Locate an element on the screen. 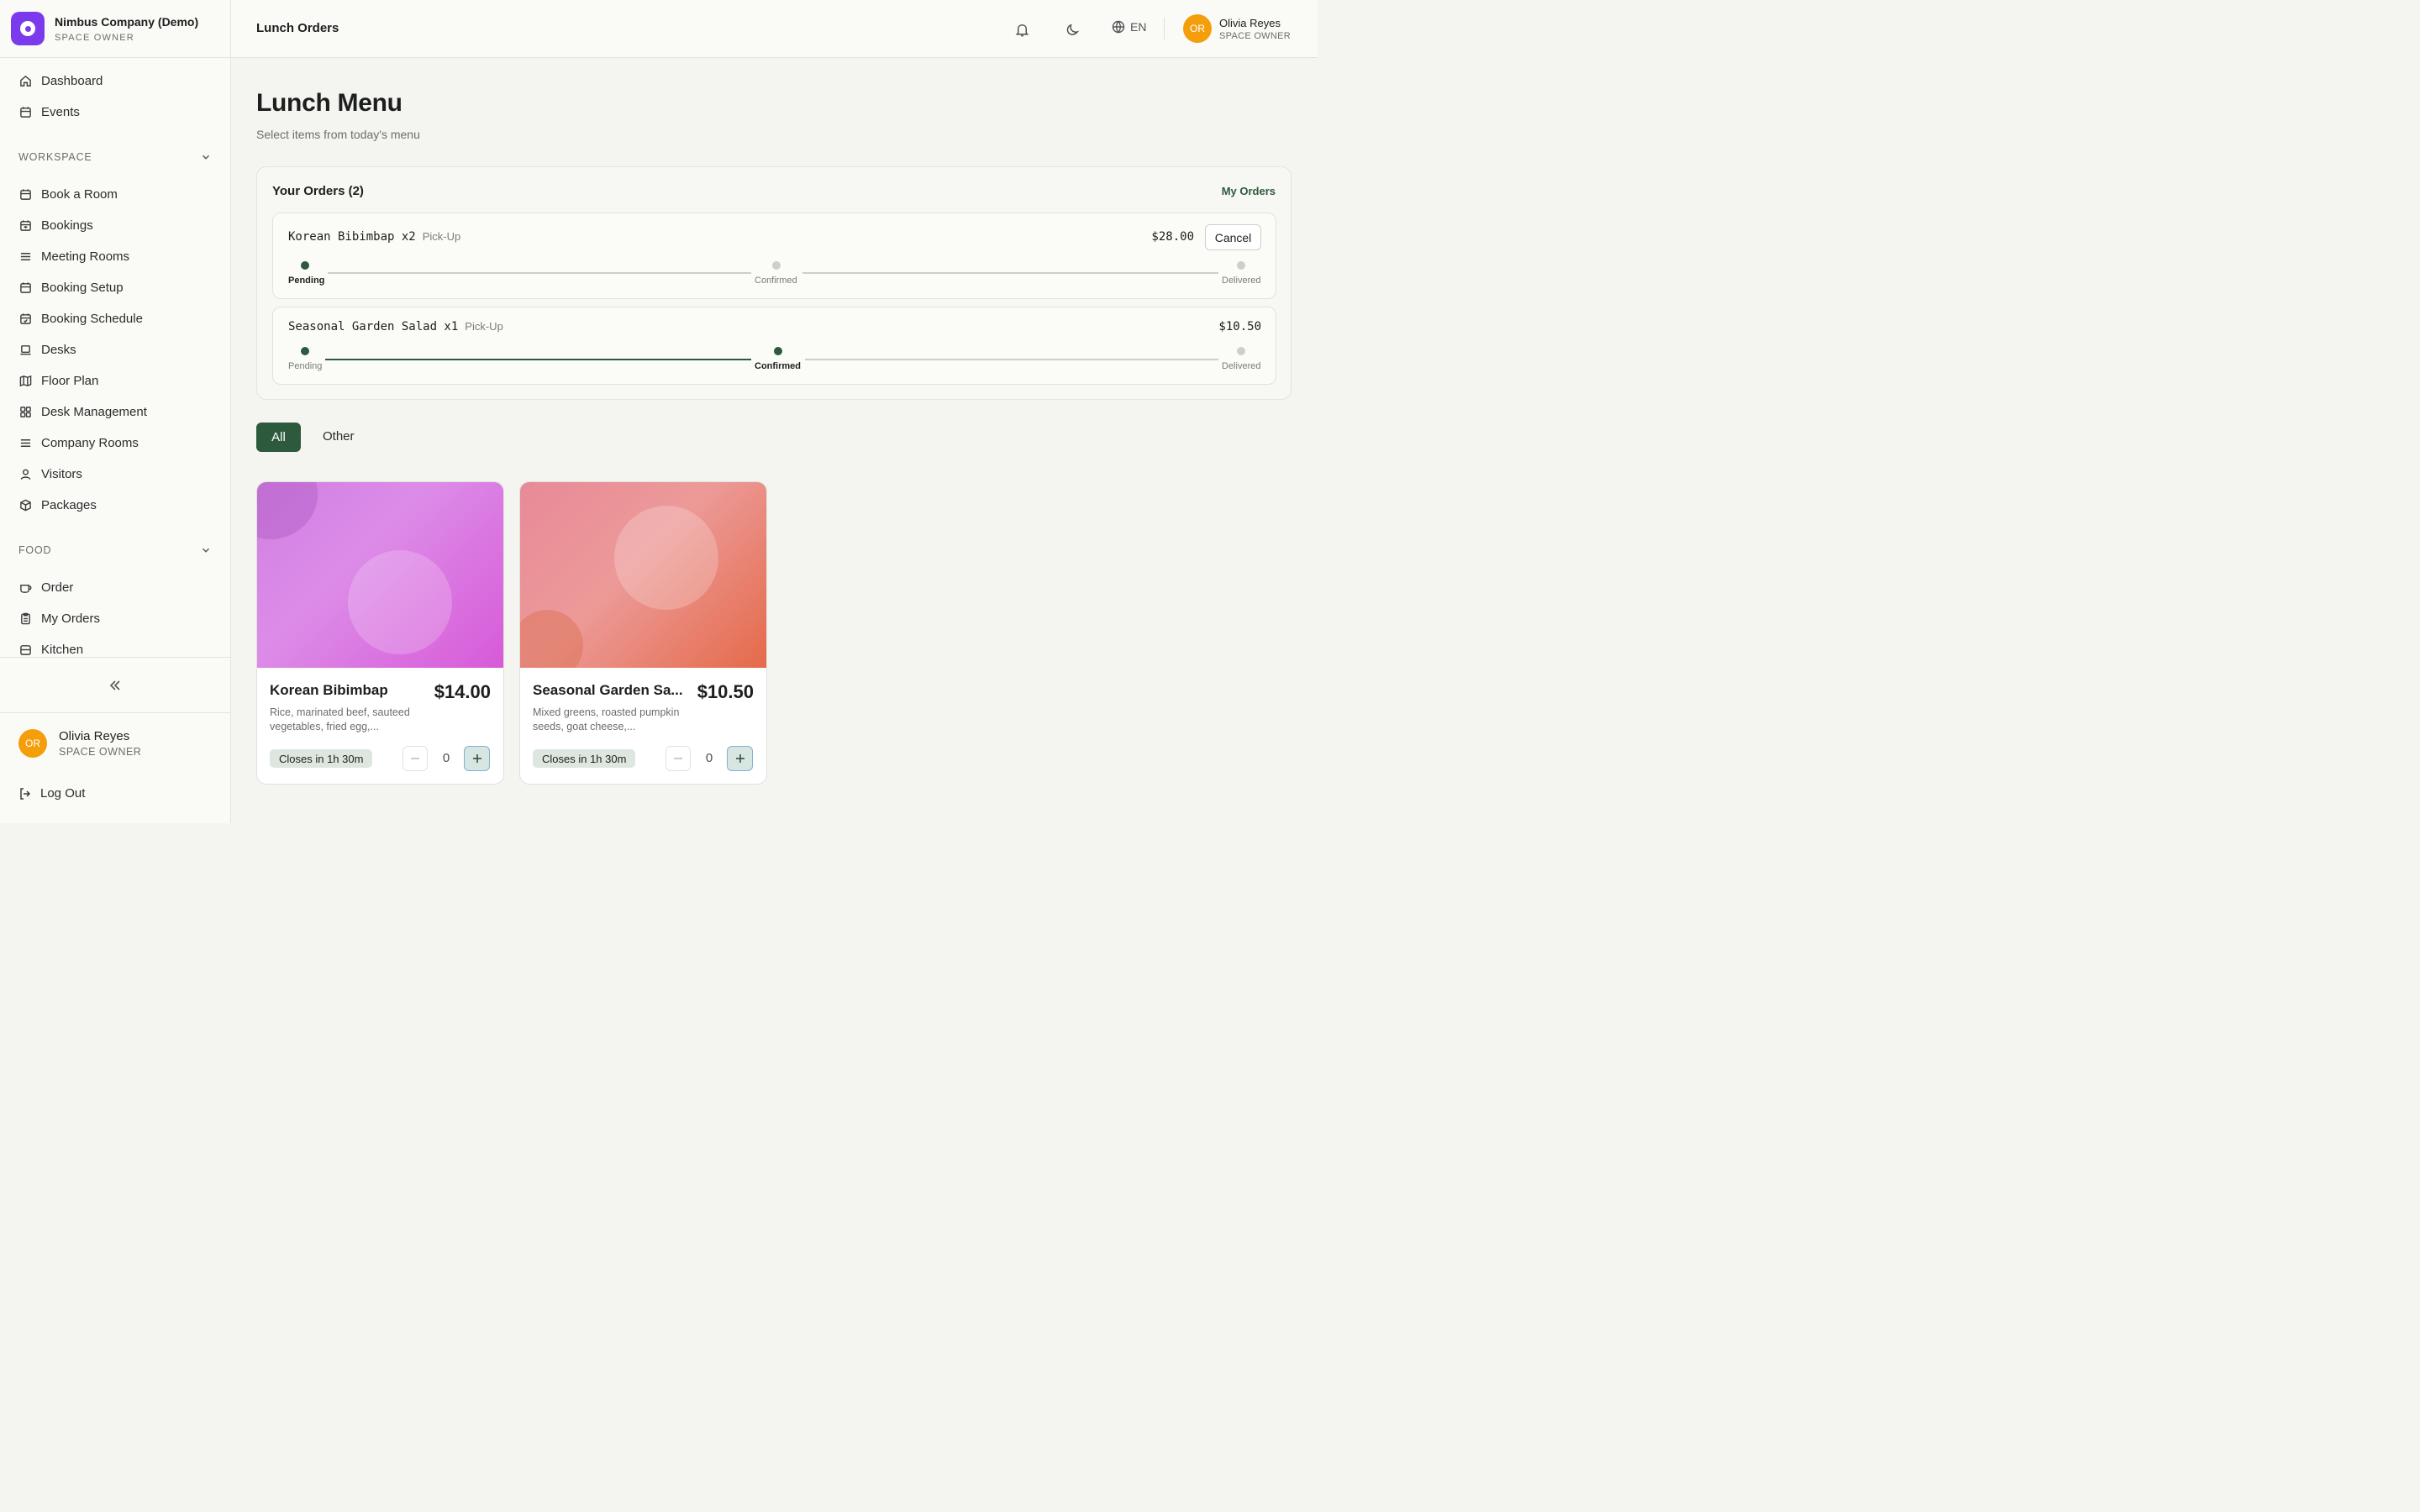 The height and width of the screenshot is (1512, 2420). user-role: SPACE OWNER is located at coordinates (100, 752).